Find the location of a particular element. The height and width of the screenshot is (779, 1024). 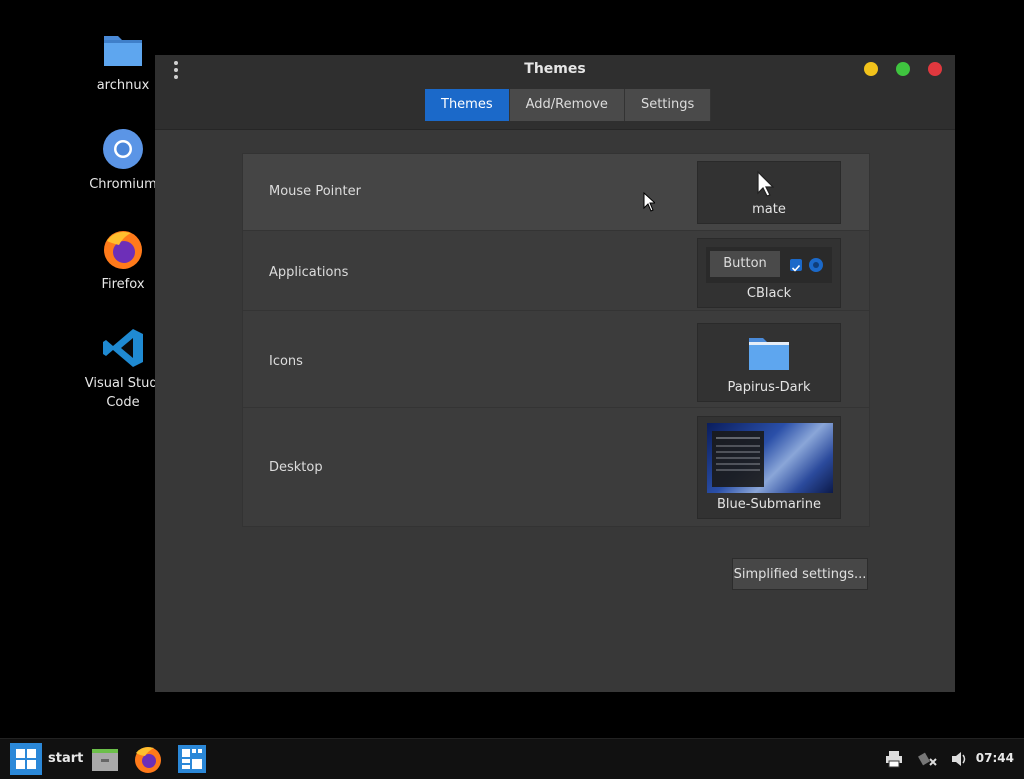

applications-theme-name: CBlack is located at coordinates (769, 293).